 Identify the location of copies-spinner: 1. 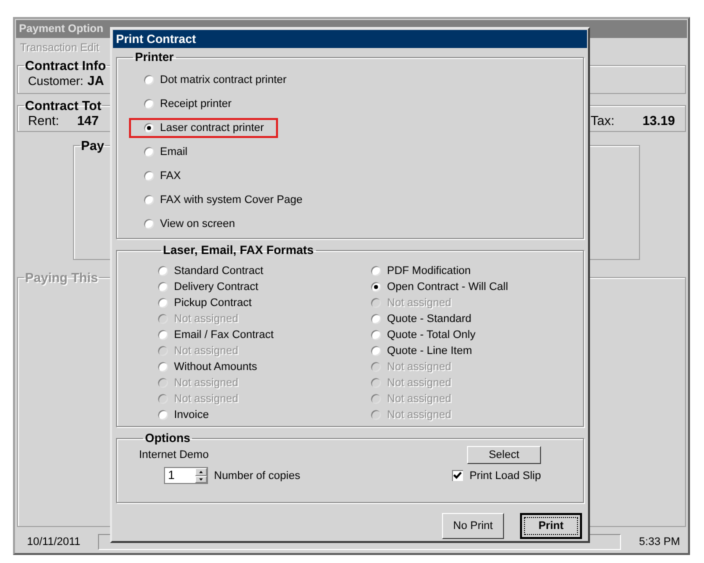
(186, 475).